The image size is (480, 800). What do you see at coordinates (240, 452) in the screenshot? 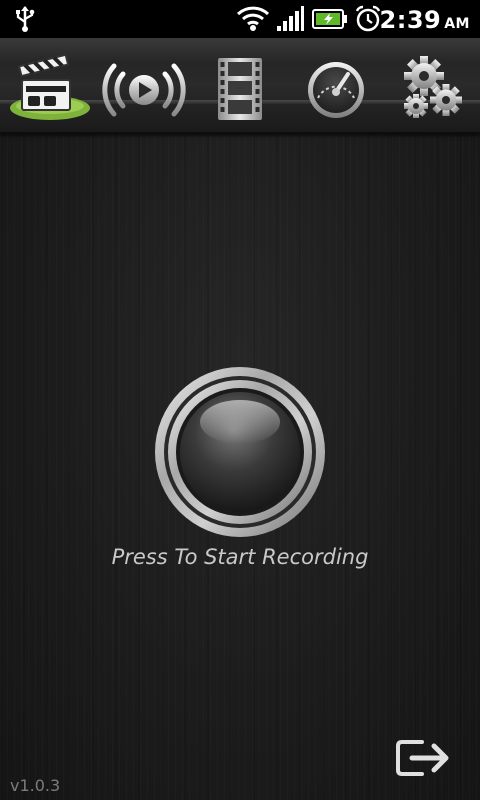
I see `record-button` at bounding box center [240, 452].